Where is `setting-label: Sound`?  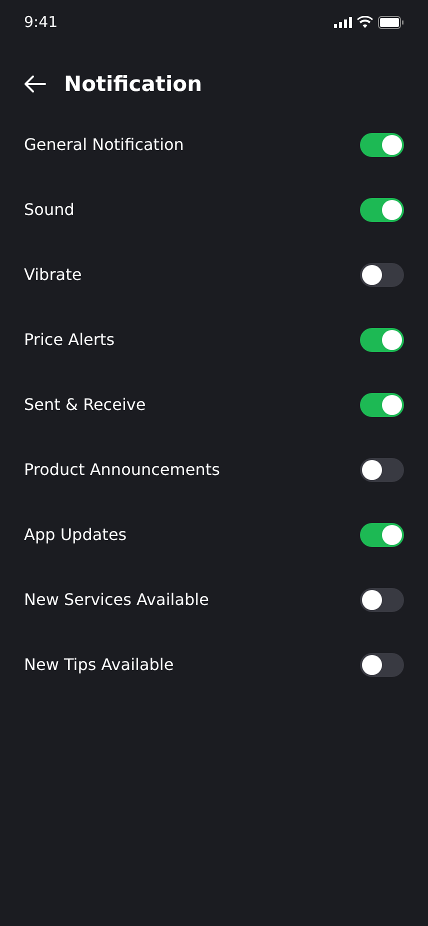
setting-label: Sound is located at coordinates (49, 209).